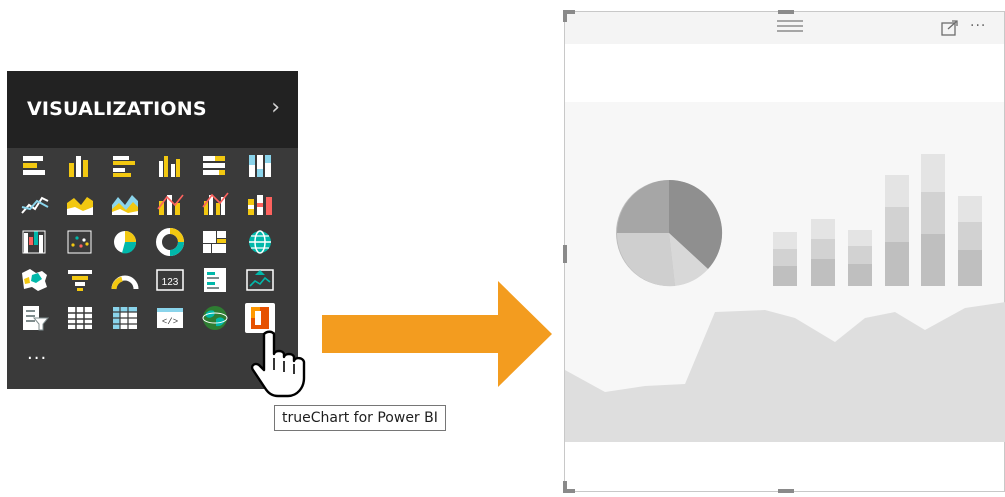 This screenshot has width=1005, height=497. Describe the element at coordinates (565, 254) in the screenshot. I see `resize-handle-left` at that location.